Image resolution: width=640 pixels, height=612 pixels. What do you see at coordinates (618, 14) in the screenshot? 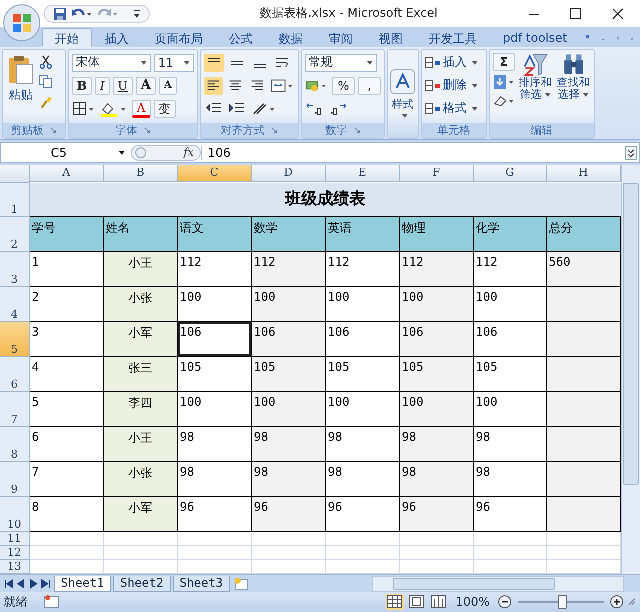
I see `close-icon` at bounding box center [618, 14].